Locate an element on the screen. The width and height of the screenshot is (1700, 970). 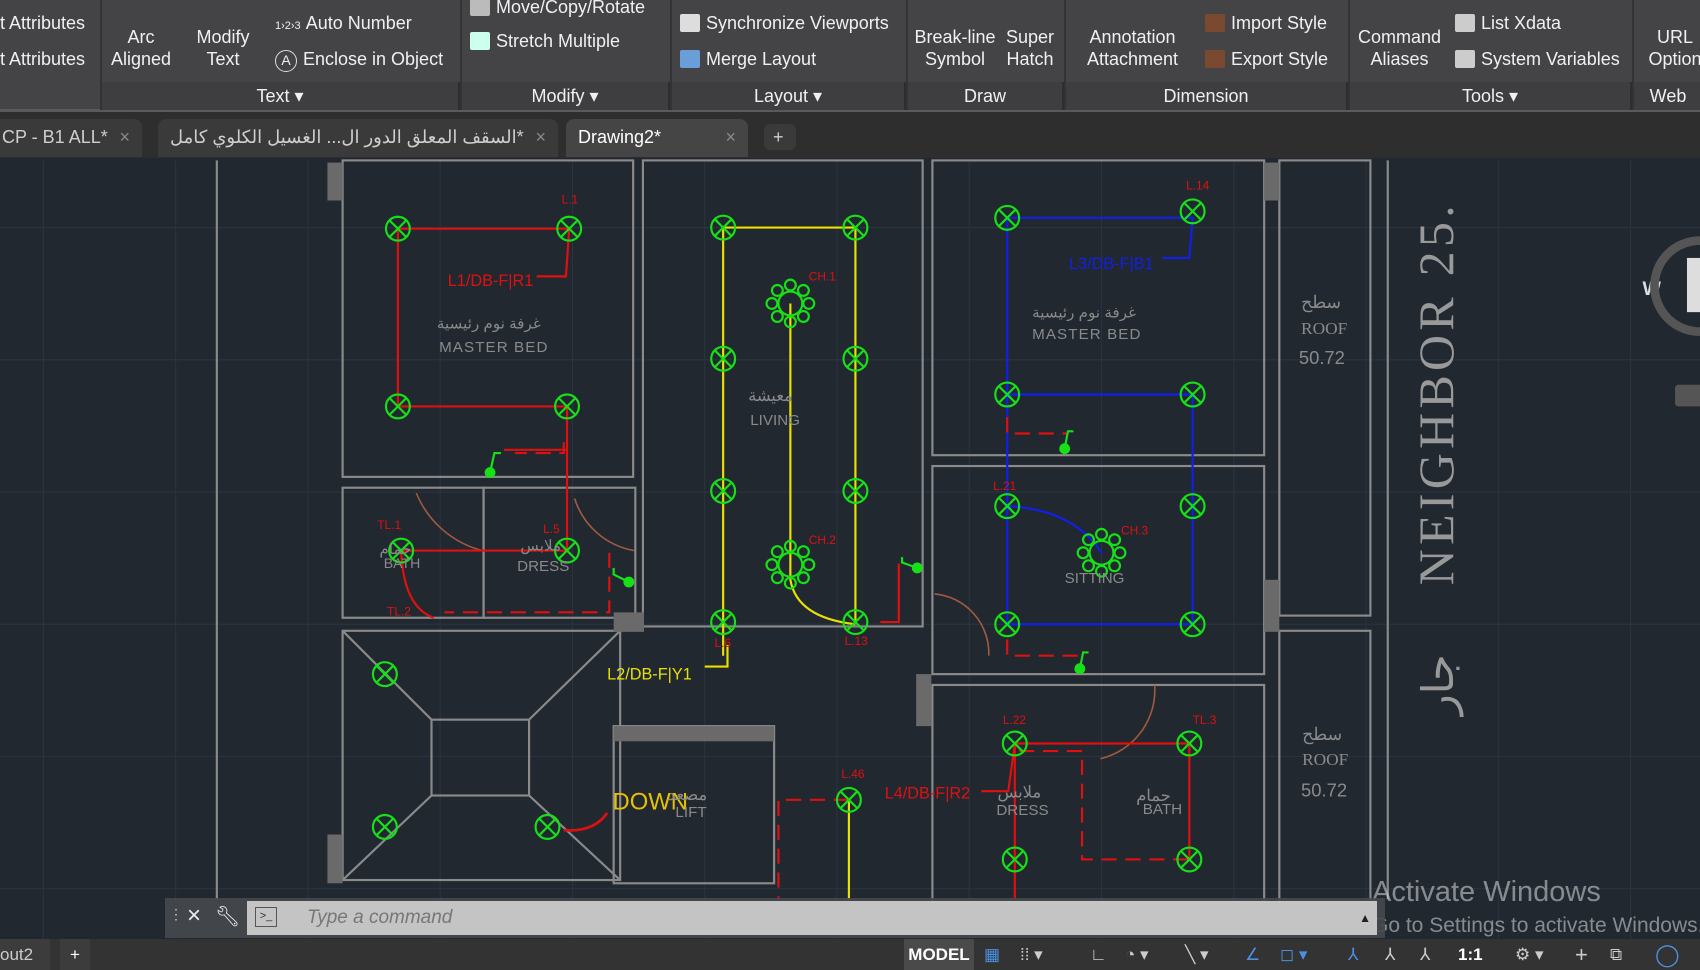
command-aliases-label-1: Command is located at coordinates (1399, 37).